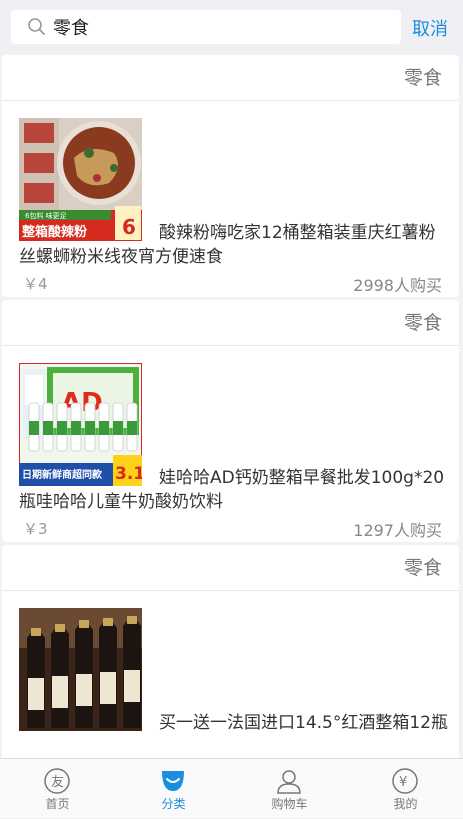  What do you see at coordinates (173, 804) in the screenshot?
I see `tab-label: 分类` at bounding box center [173, 804].